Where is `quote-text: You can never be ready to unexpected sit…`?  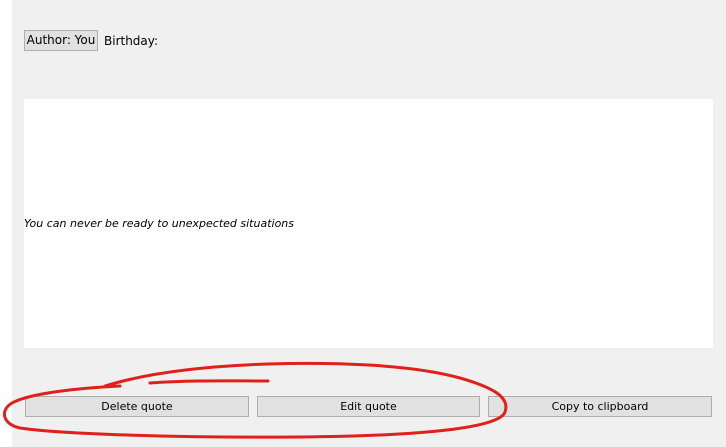
quote-text: You can never be ready to unexpected sit… is located at coordinates (159, 223).